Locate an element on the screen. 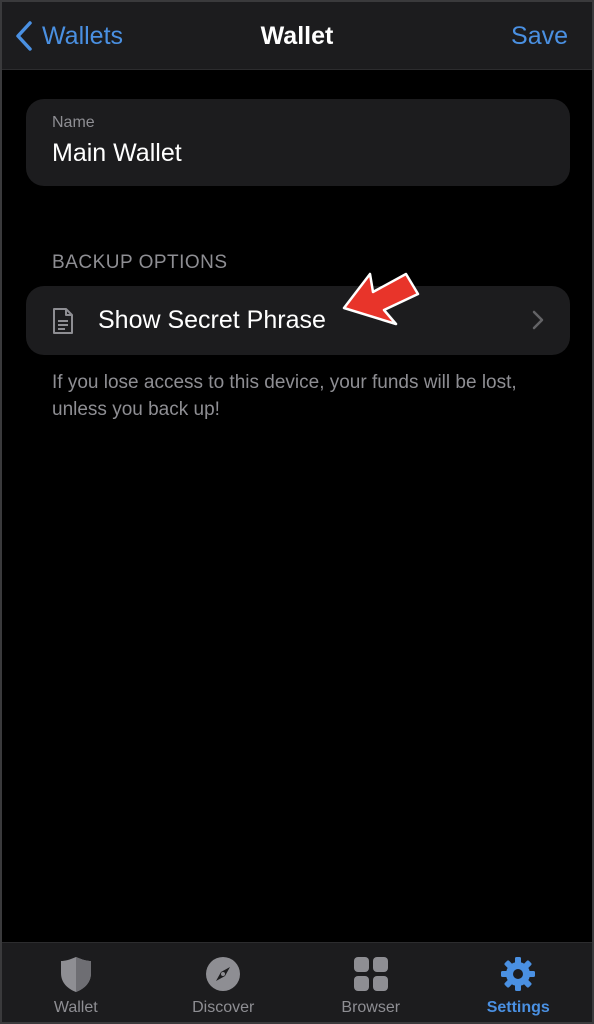  name-field-value: Main Wallet is located at coordinates (117, 153).